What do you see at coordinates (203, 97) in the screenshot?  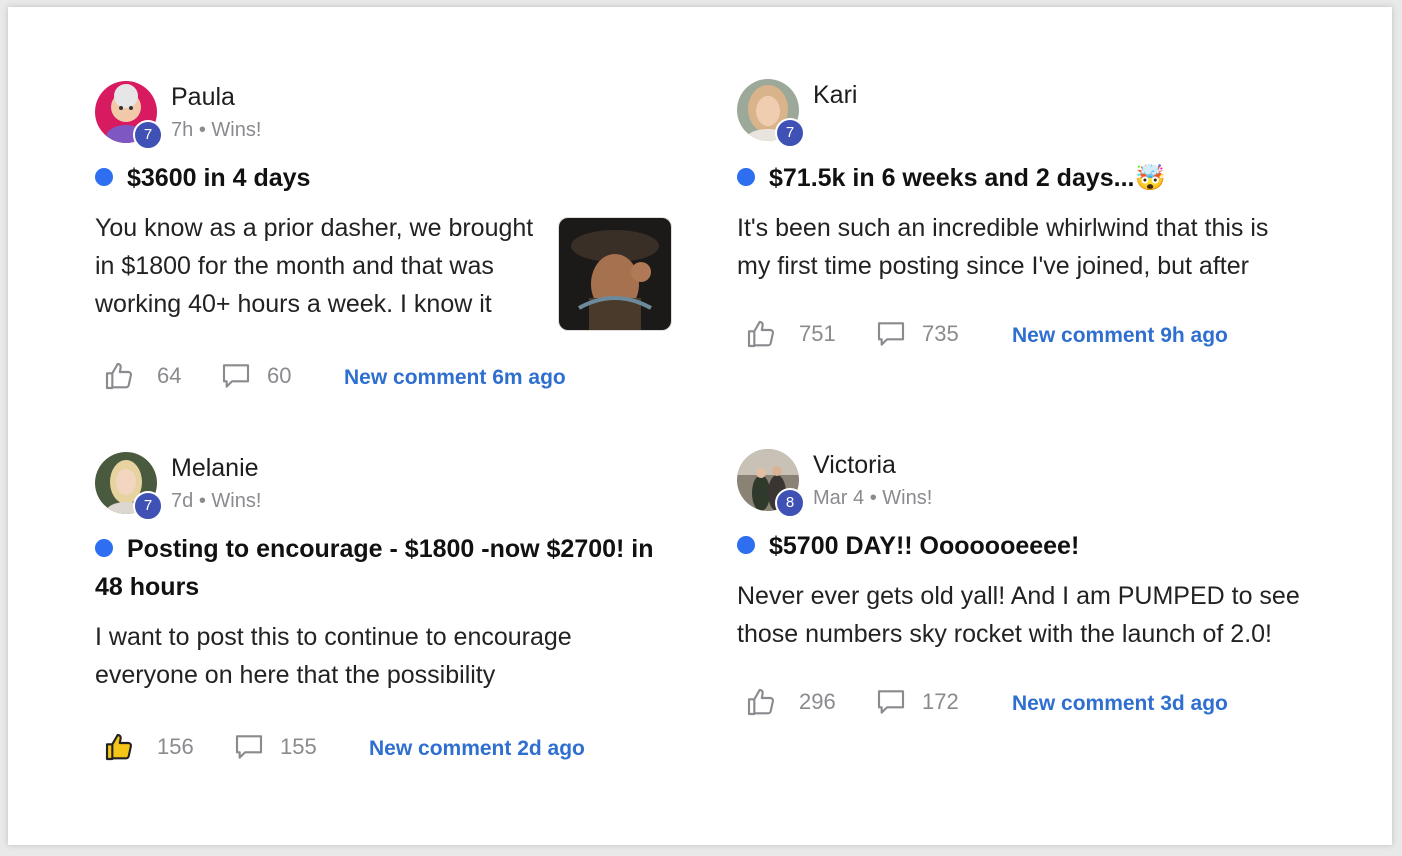 I see `author-name: Paula` at bounding box center [203, 97].